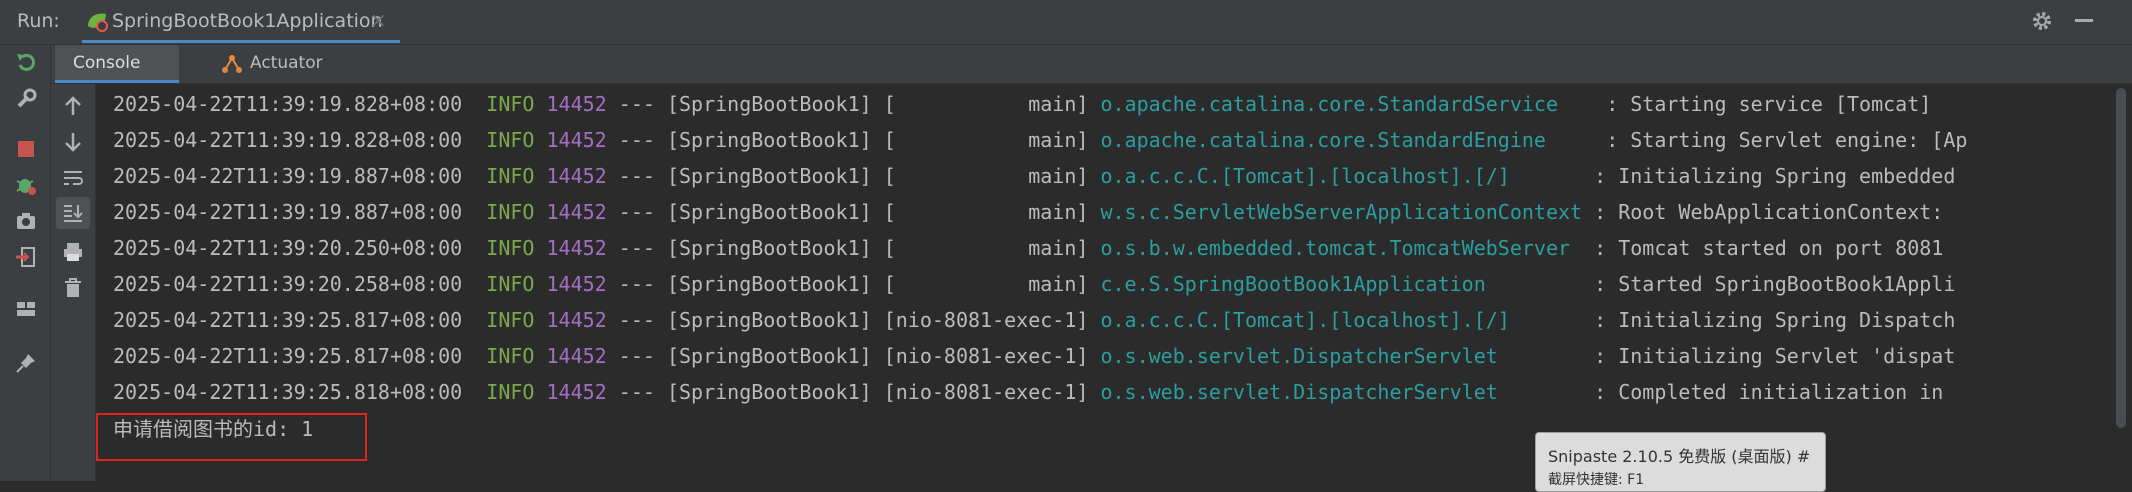 Image resolution: width=2132 pixels, height=492 pixels. Describe the element at coordinates (73, 178) in the screenshot. I see `soft-wrap-icon` at that location.